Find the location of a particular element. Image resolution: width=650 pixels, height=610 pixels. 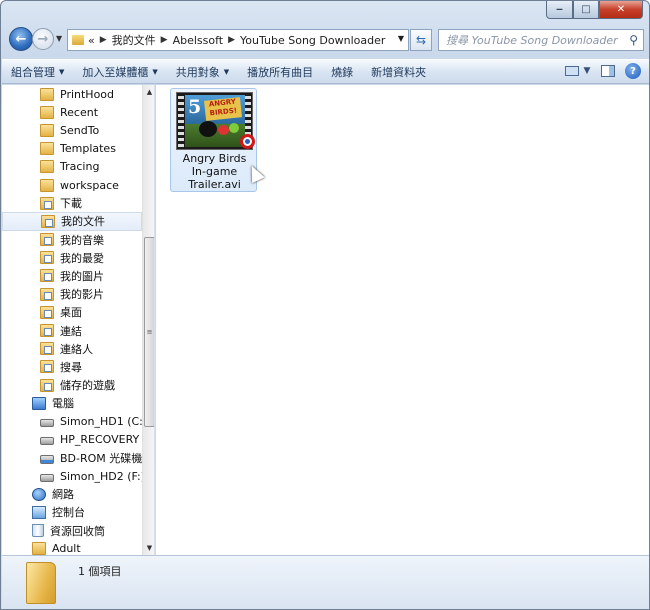

nav-item: 我的文件 is located at coordinates (72, 221).